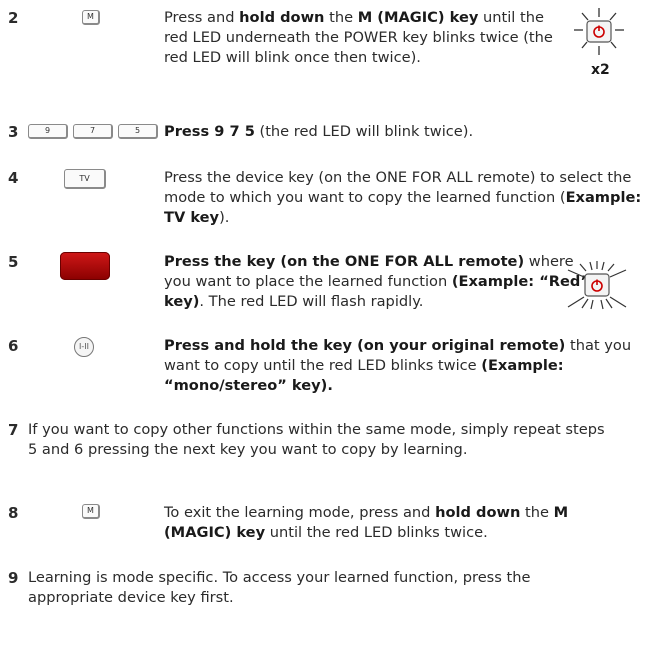 The image size is (653, 655). What do you see at coordinates (418, 17) in the screenshot?
I see `step-text-bold: M (MAGIC) key` at bounding box center [418, 17].